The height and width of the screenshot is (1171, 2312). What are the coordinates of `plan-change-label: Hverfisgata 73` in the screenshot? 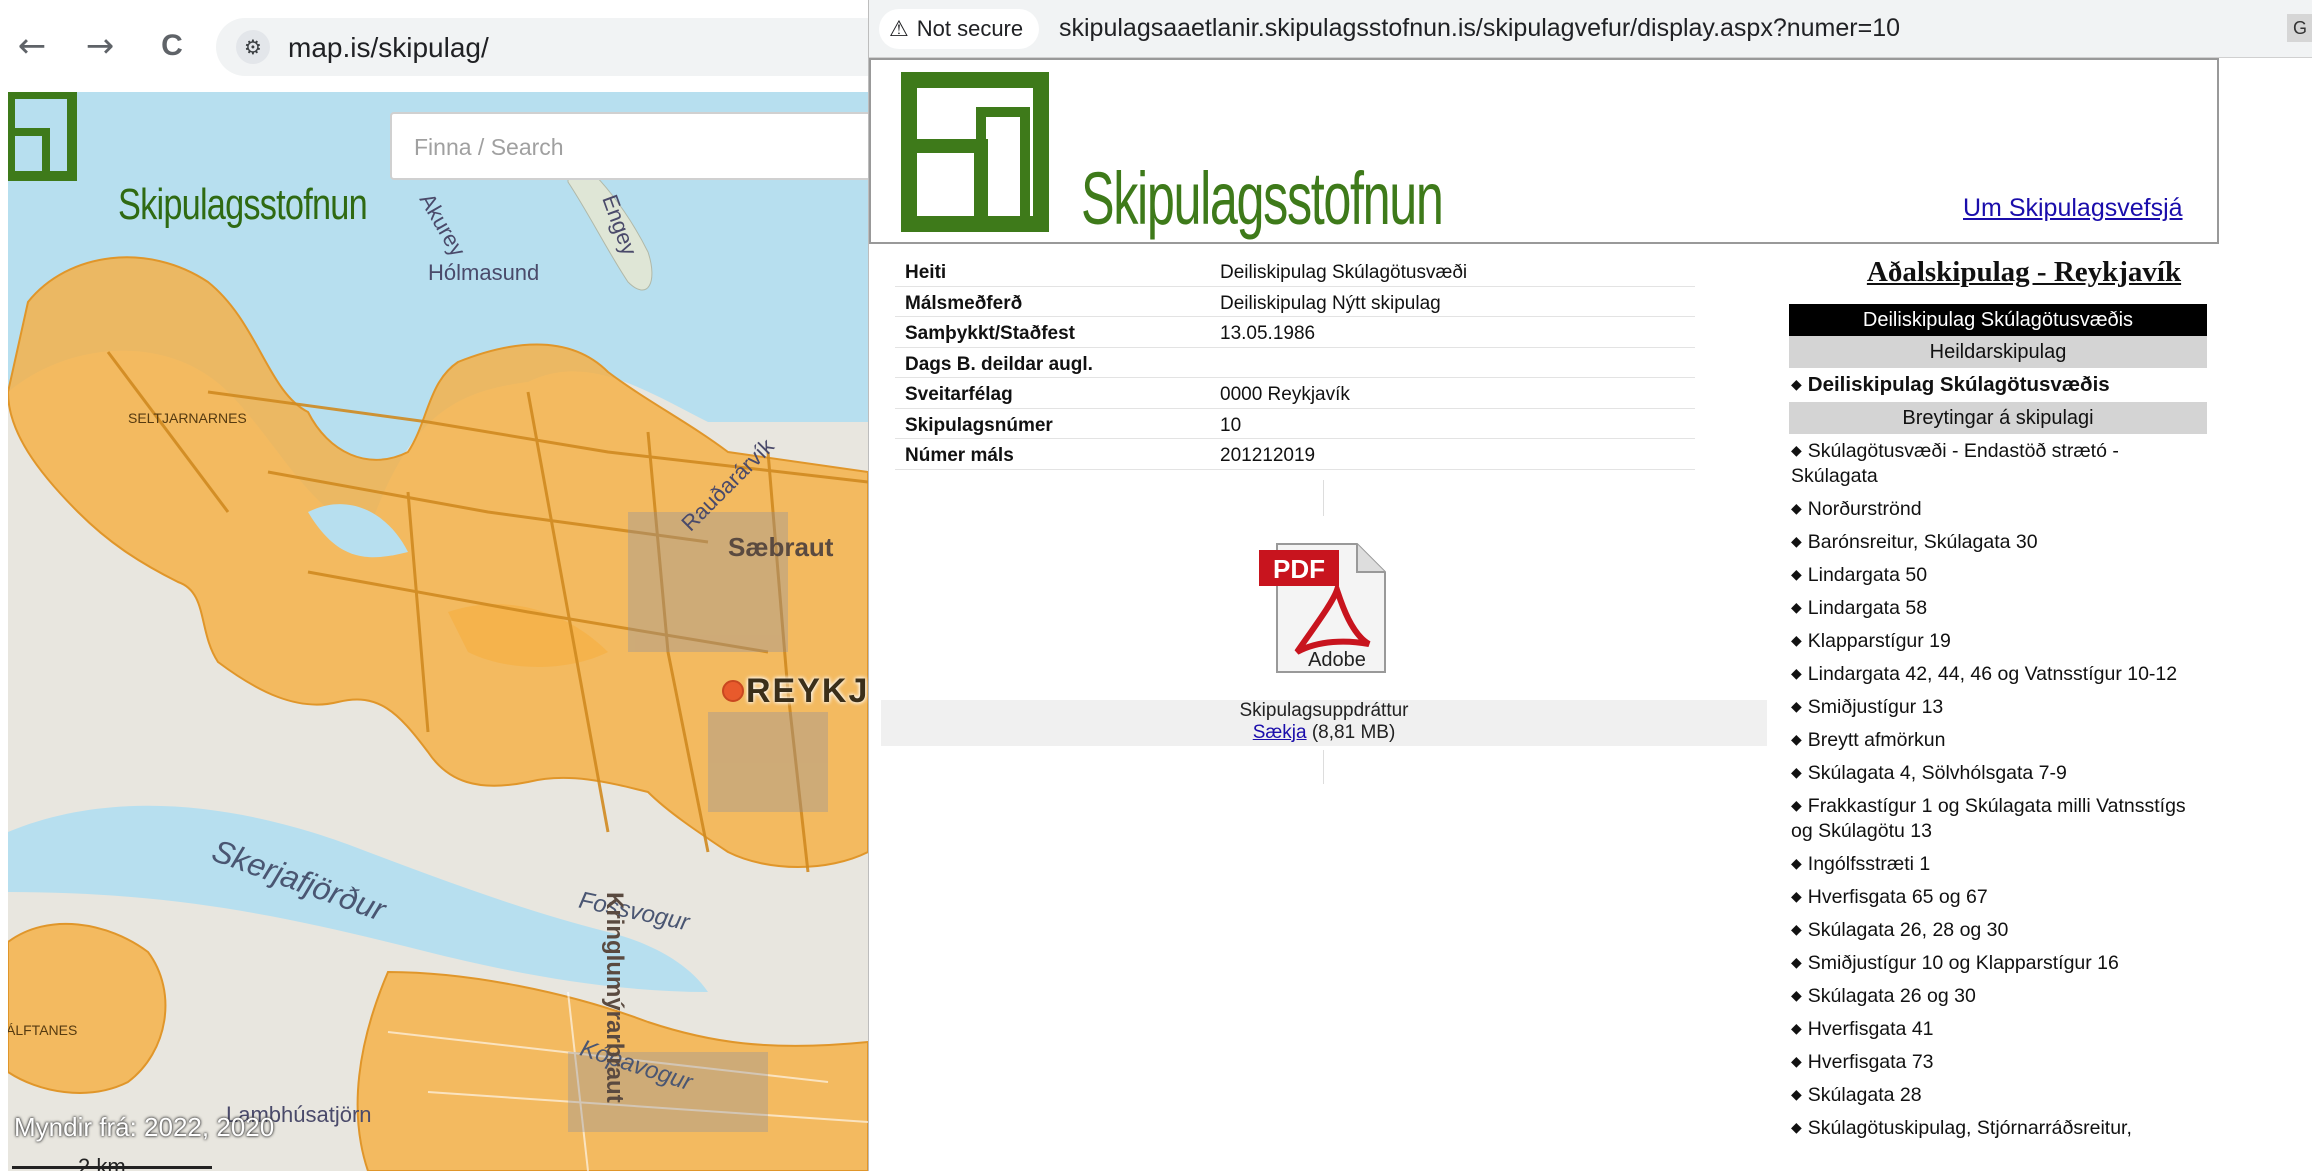 It's located at (1870, 1062).